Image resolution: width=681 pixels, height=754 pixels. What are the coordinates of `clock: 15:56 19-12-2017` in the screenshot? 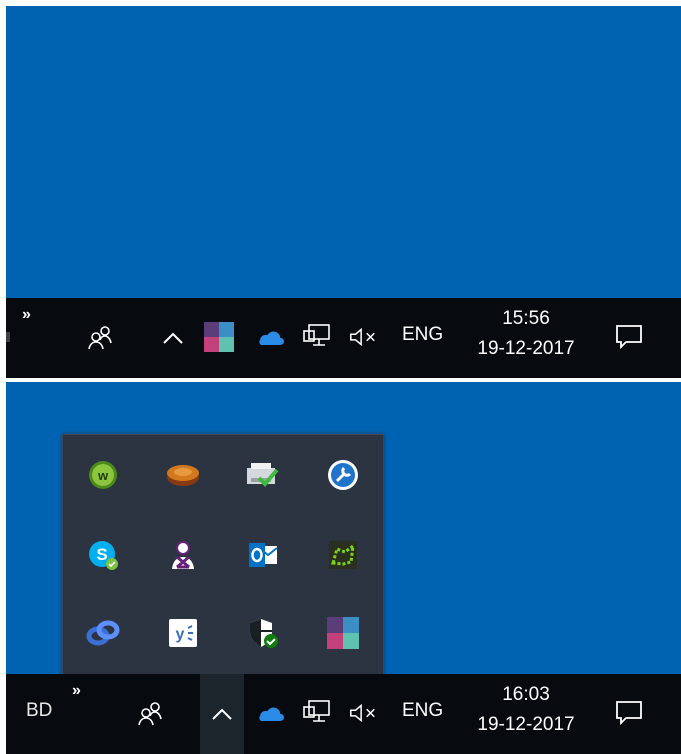 It's located at (526, 334).